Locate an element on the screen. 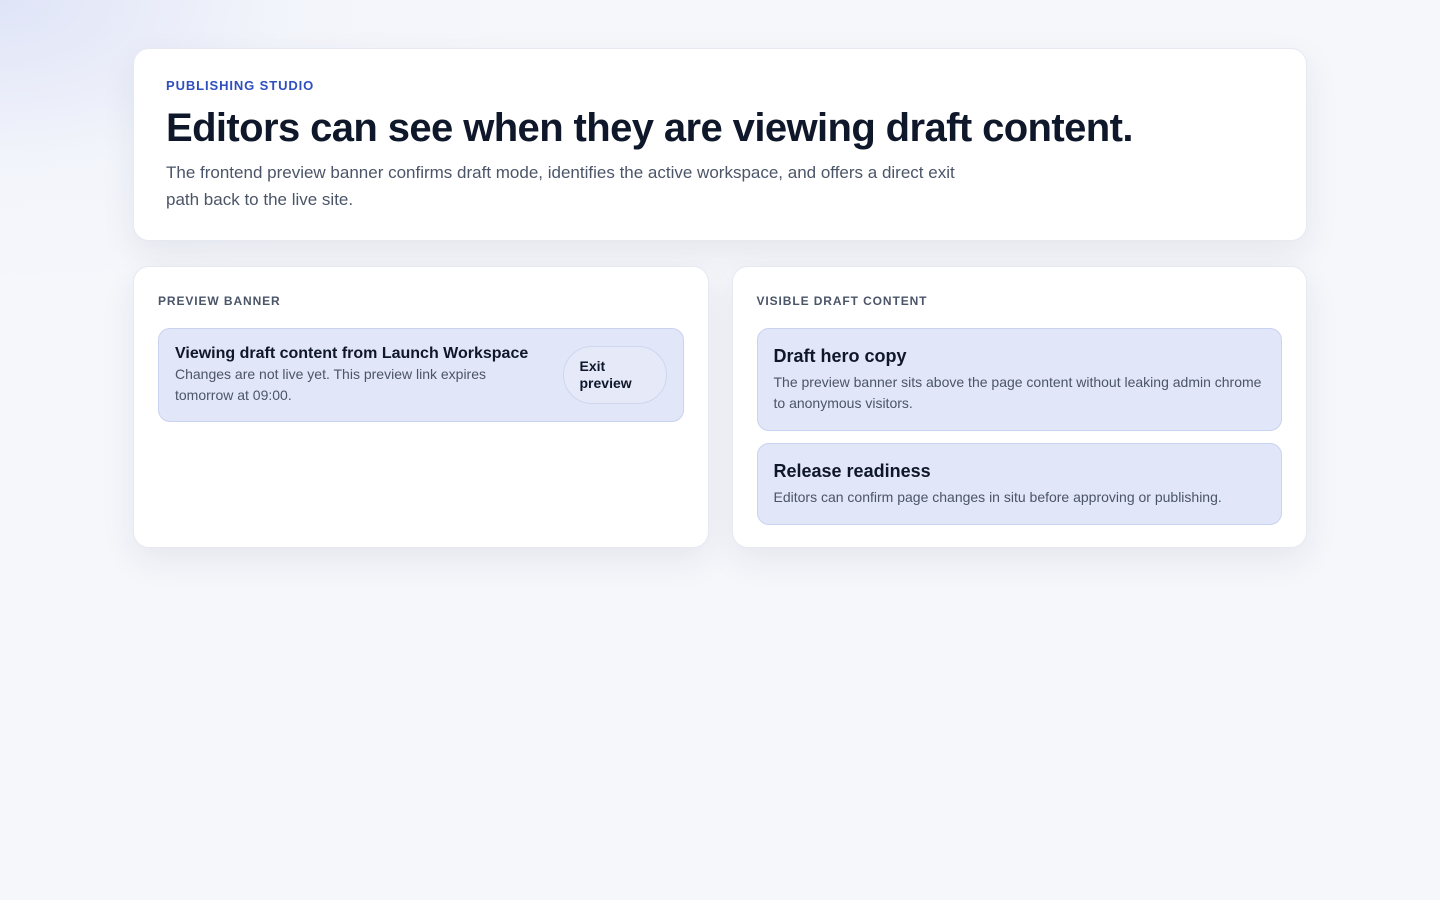  panel-label: VISIBLE DRAFT CONTENT is located at coordinates (842, 301).